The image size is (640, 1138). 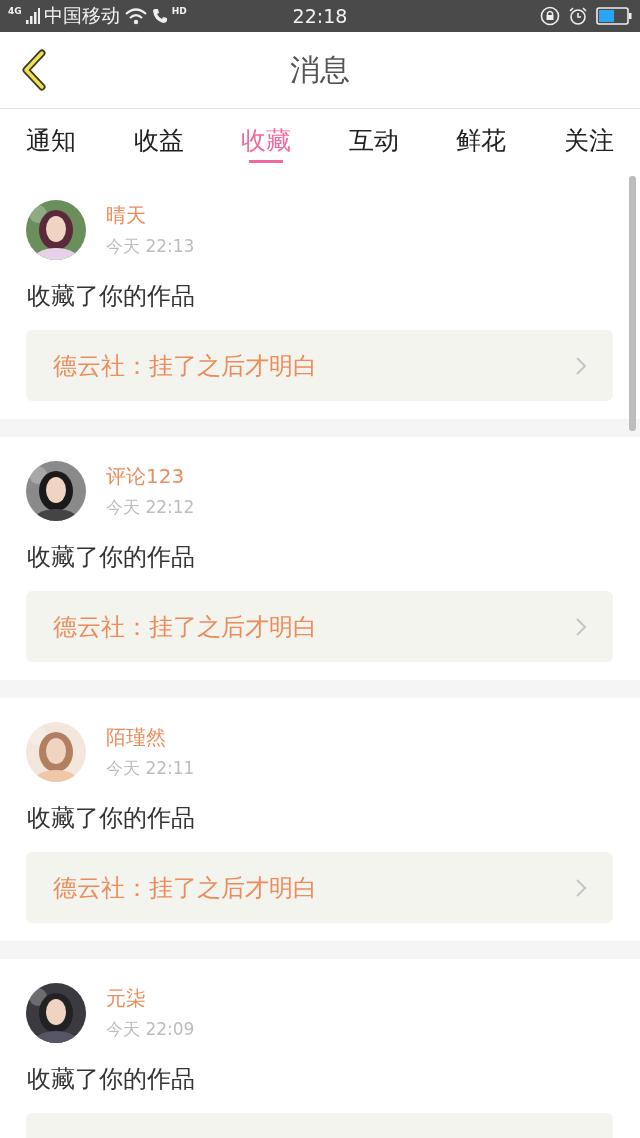 I want to click on message-time: 今天 22:13, so click(x=150, y=246).